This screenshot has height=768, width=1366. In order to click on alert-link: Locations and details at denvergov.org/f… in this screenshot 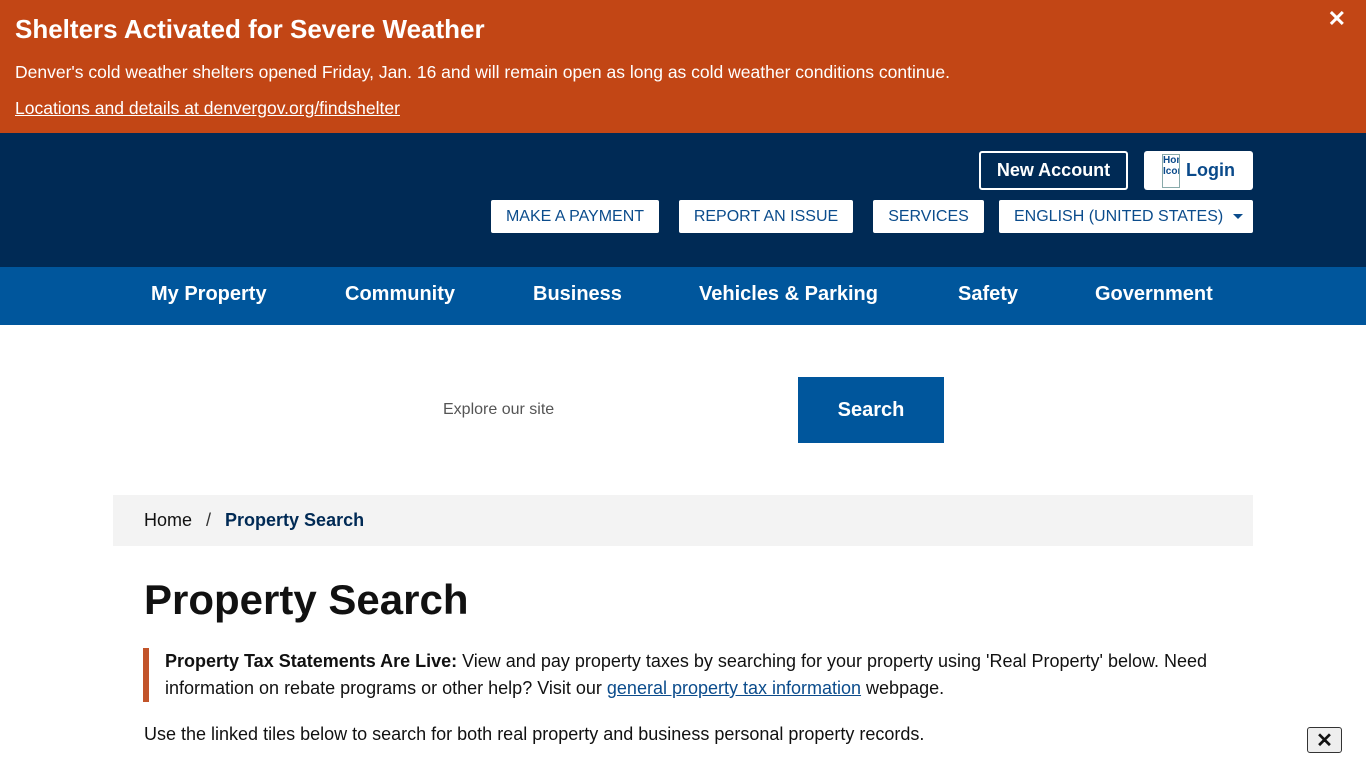, I will do `click(207, 108)`.